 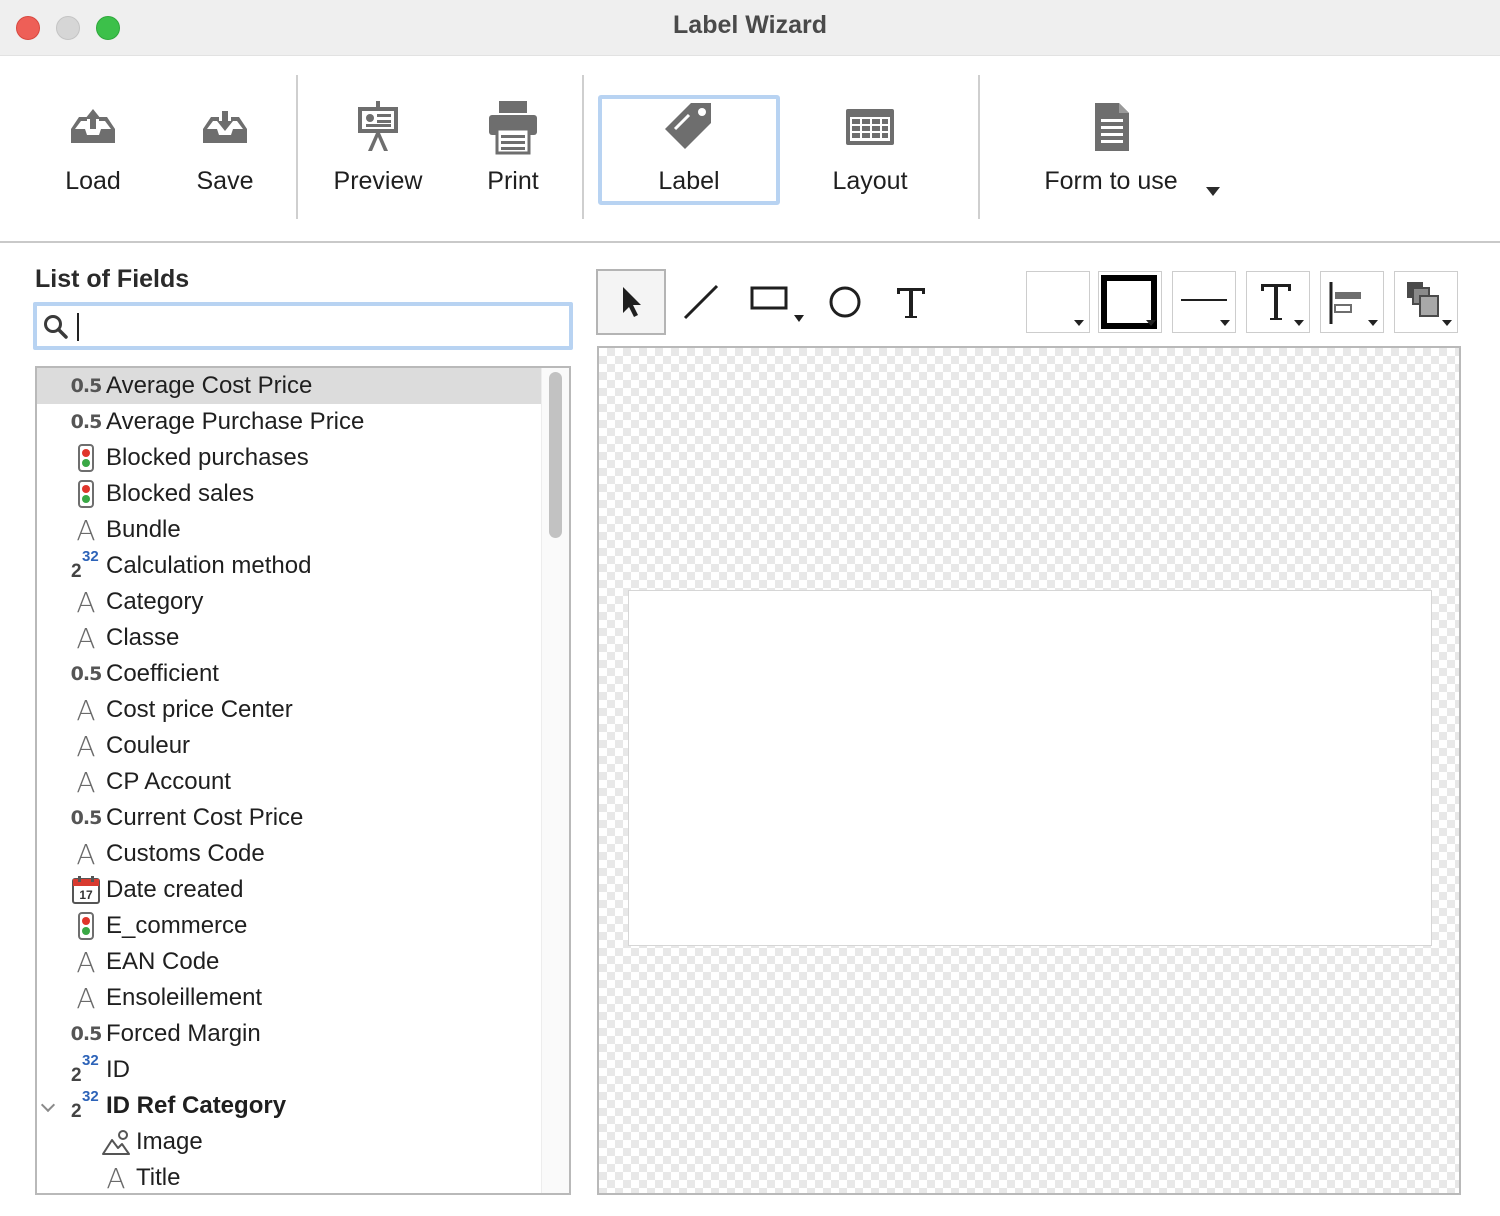 What do you see at coordinates (163, 961) in the screenshot?
I see `list-item-label: EAN Code` at bounding box center [163, 961].